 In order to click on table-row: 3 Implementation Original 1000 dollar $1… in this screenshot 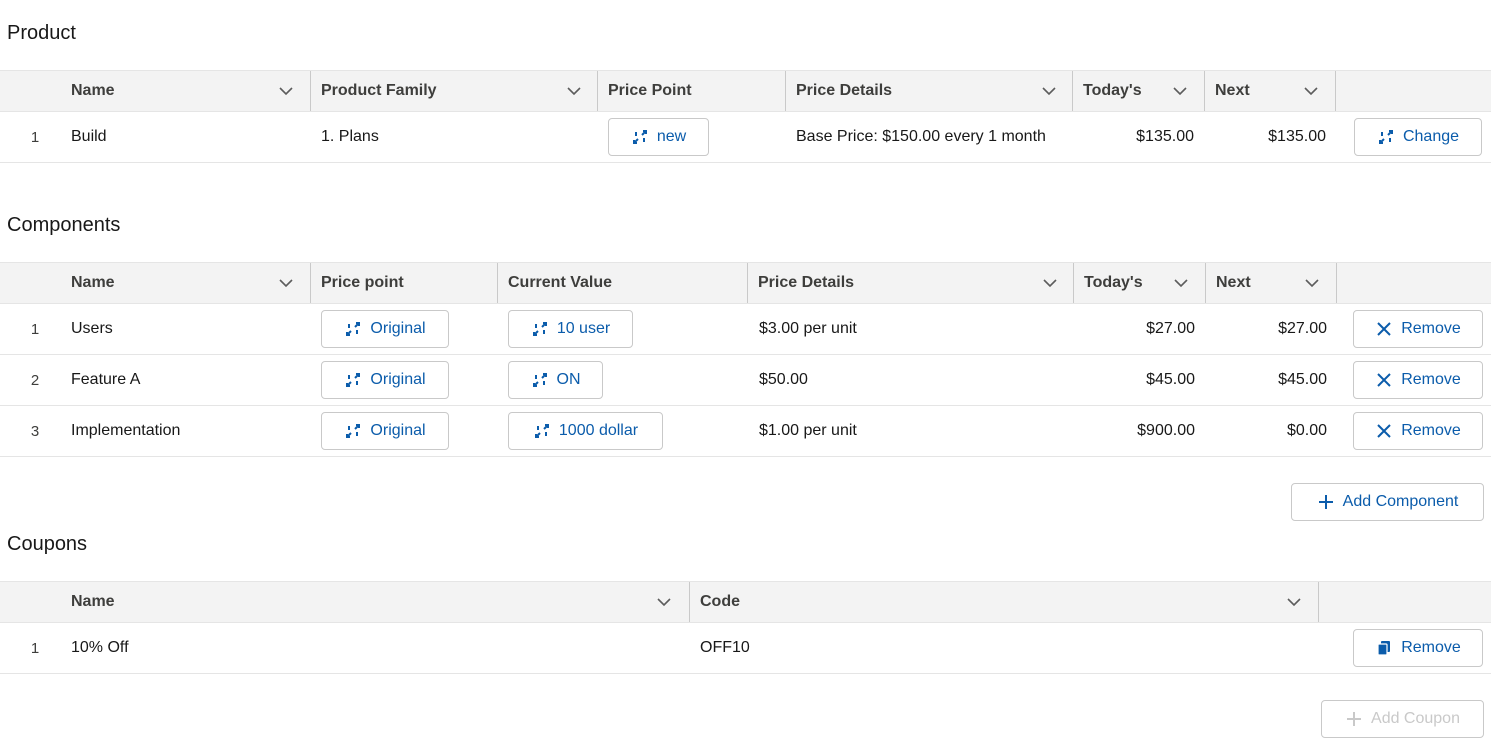, I will do `click(745, 431)`.